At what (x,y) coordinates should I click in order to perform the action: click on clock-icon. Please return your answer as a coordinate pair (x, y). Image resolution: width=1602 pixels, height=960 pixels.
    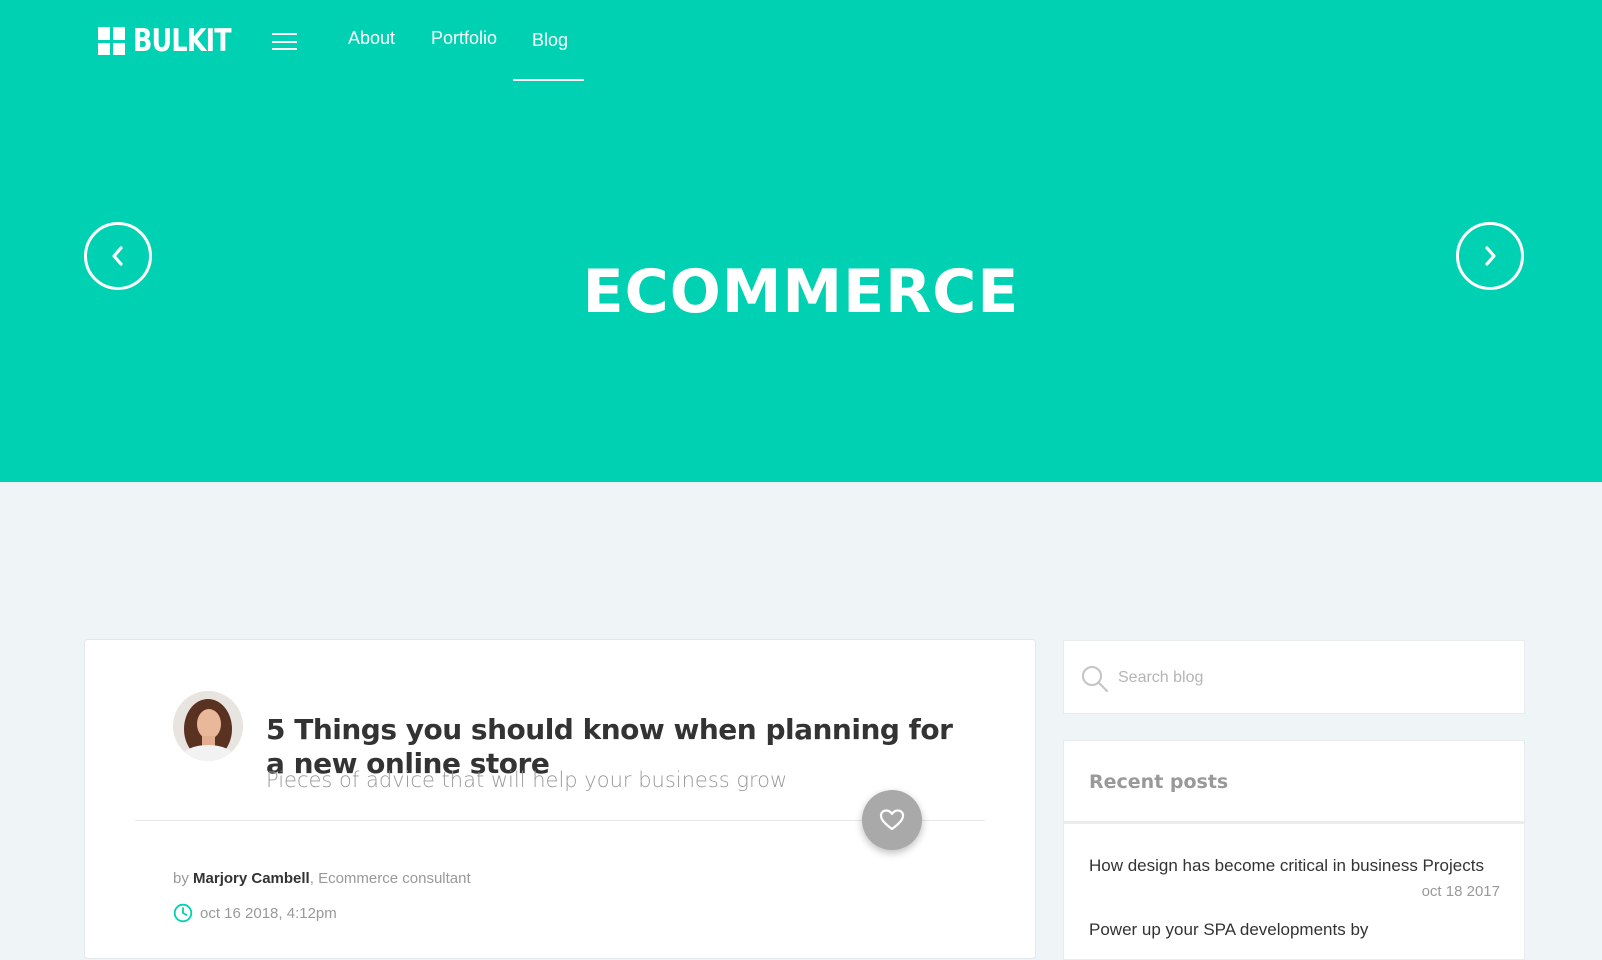
    Looking at the image, I should click on (183, 913).